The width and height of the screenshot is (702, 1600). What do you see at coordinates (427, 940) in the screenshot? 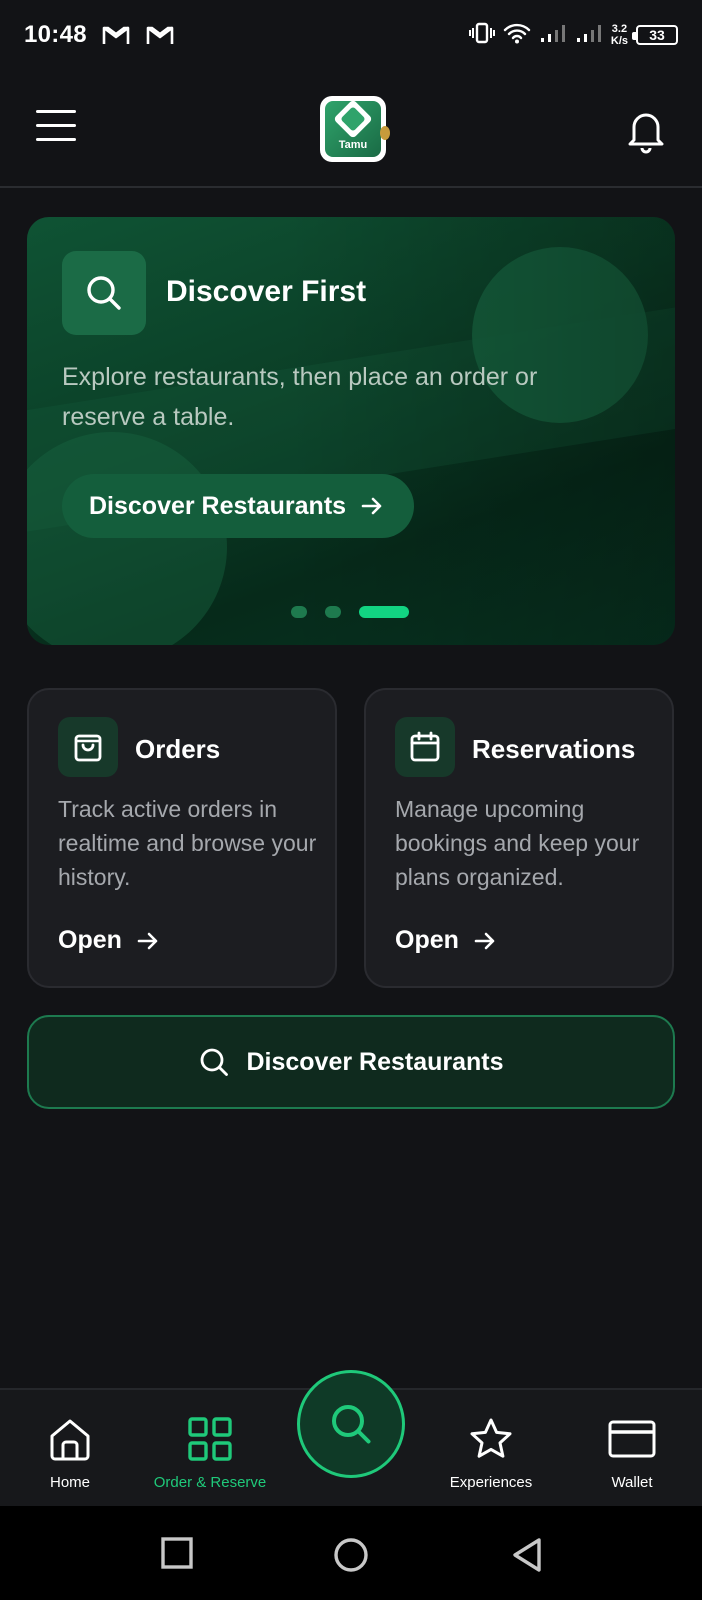
I see `reservations-open-label: Open` at bounding box center [427, 940].